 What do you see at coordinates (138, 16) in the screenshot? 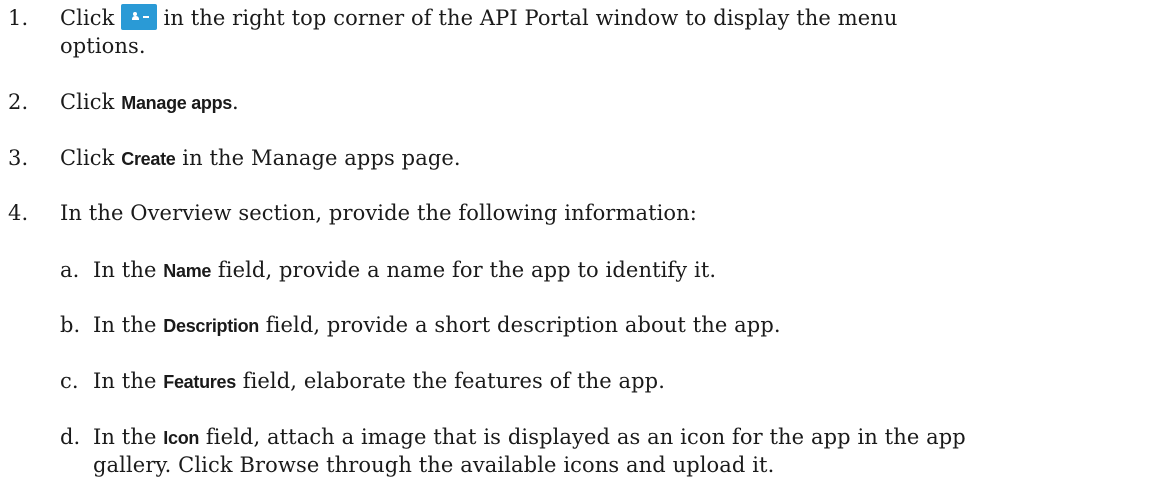
I see `user-menu-icon` at bounding box center [138, 16].